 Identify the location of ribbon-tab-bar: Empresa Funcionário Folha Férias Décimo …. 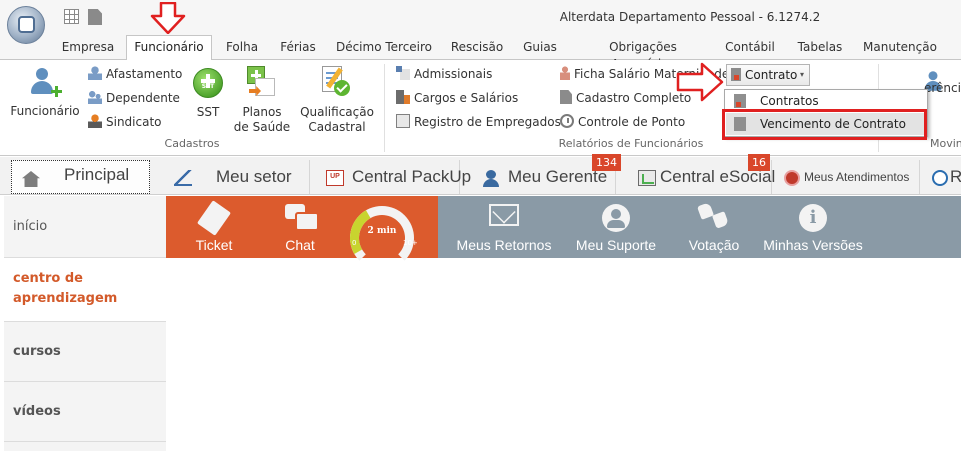
(480, 52).